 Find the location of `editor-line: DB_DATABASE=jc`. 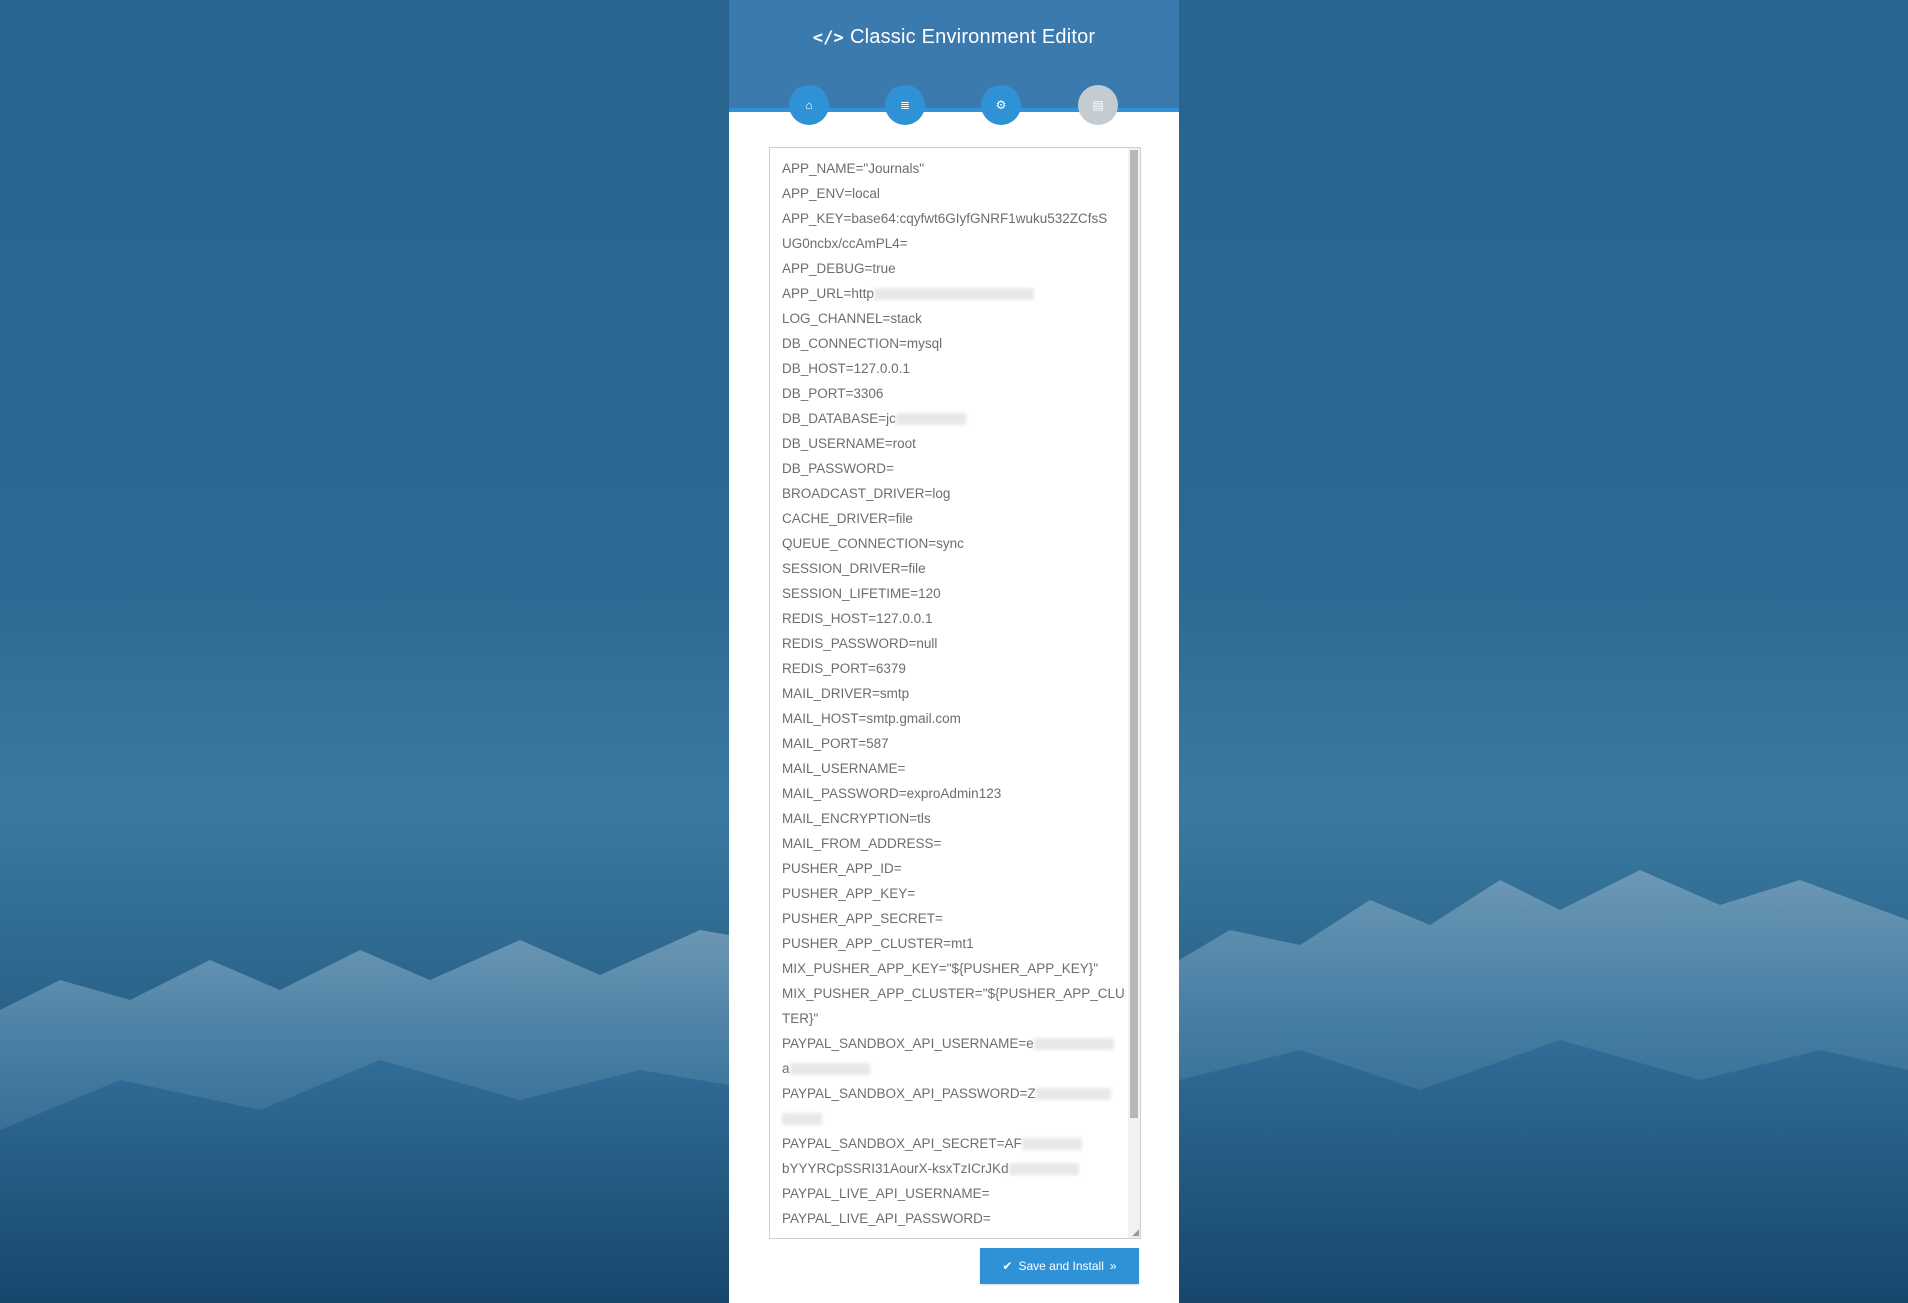

editor-line: DB_DATABASE=jc is located at coordinates (954, 418).